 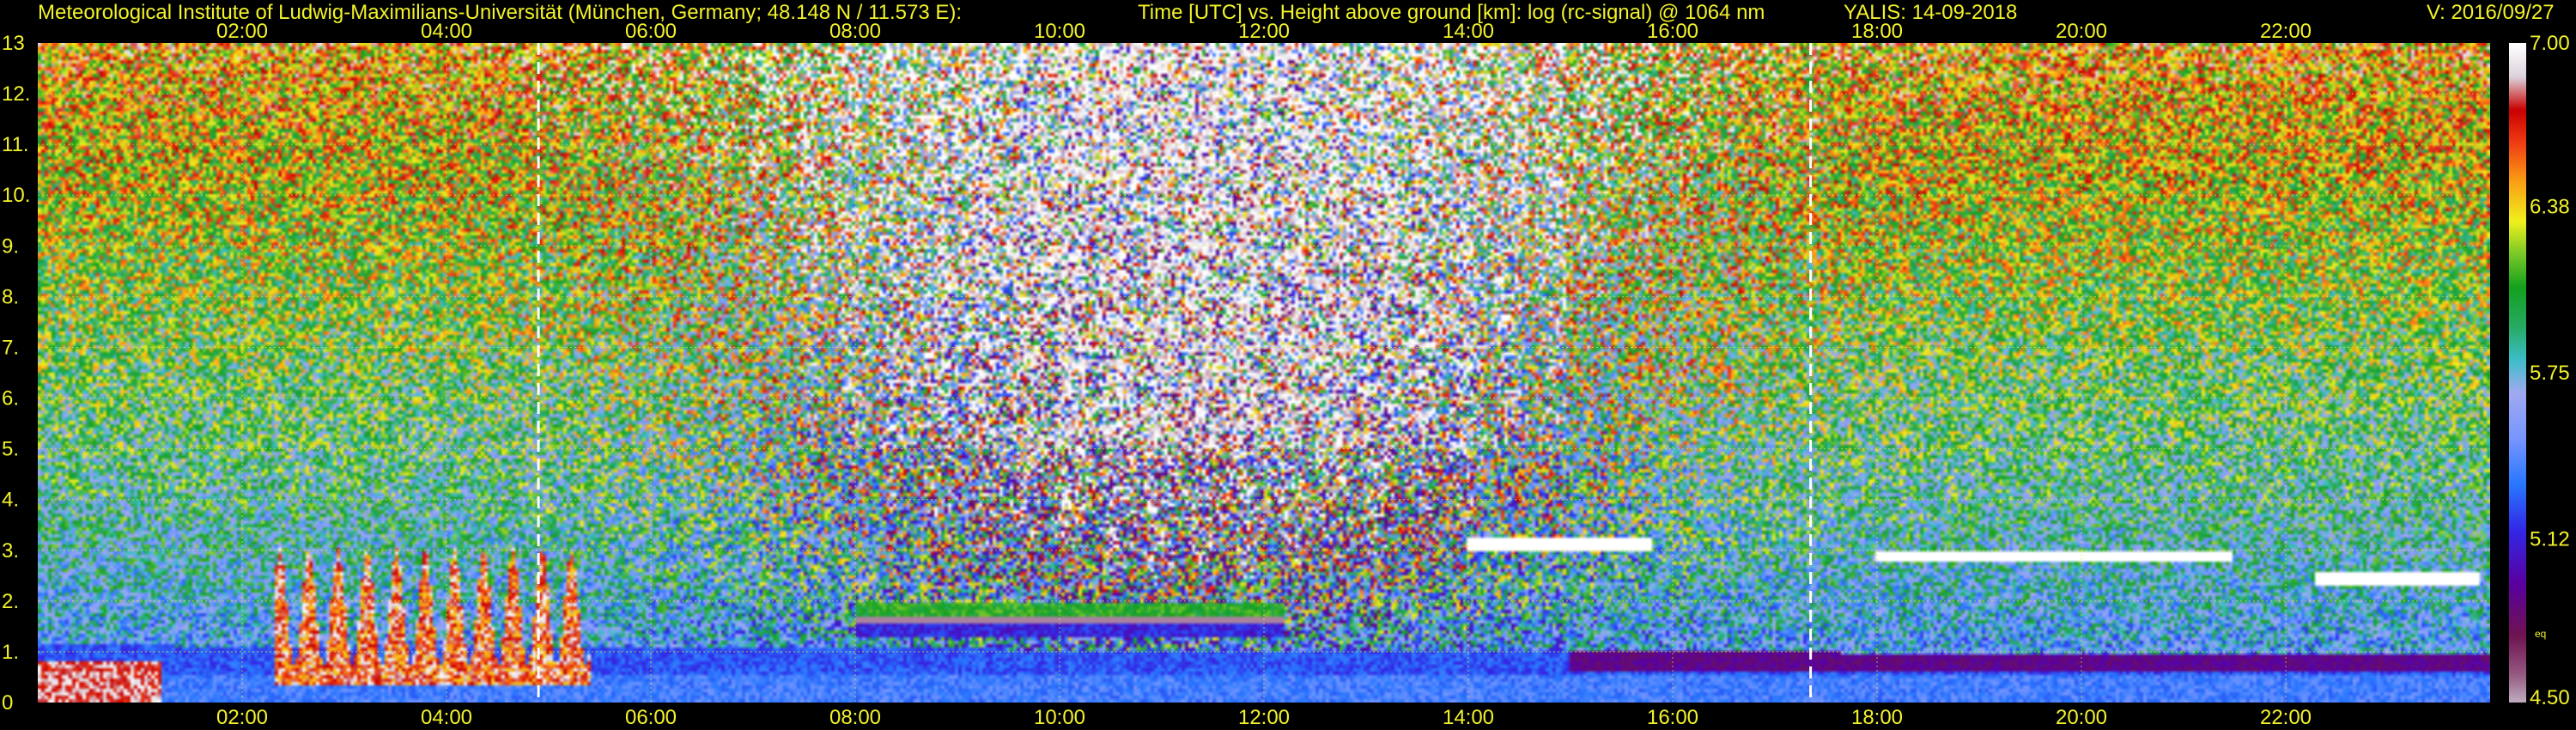 What do you see at coordinates (446, 717) in the screenshot?
I see `x-tick-label-bottom: 04:00` at bounding box center [446, 717].